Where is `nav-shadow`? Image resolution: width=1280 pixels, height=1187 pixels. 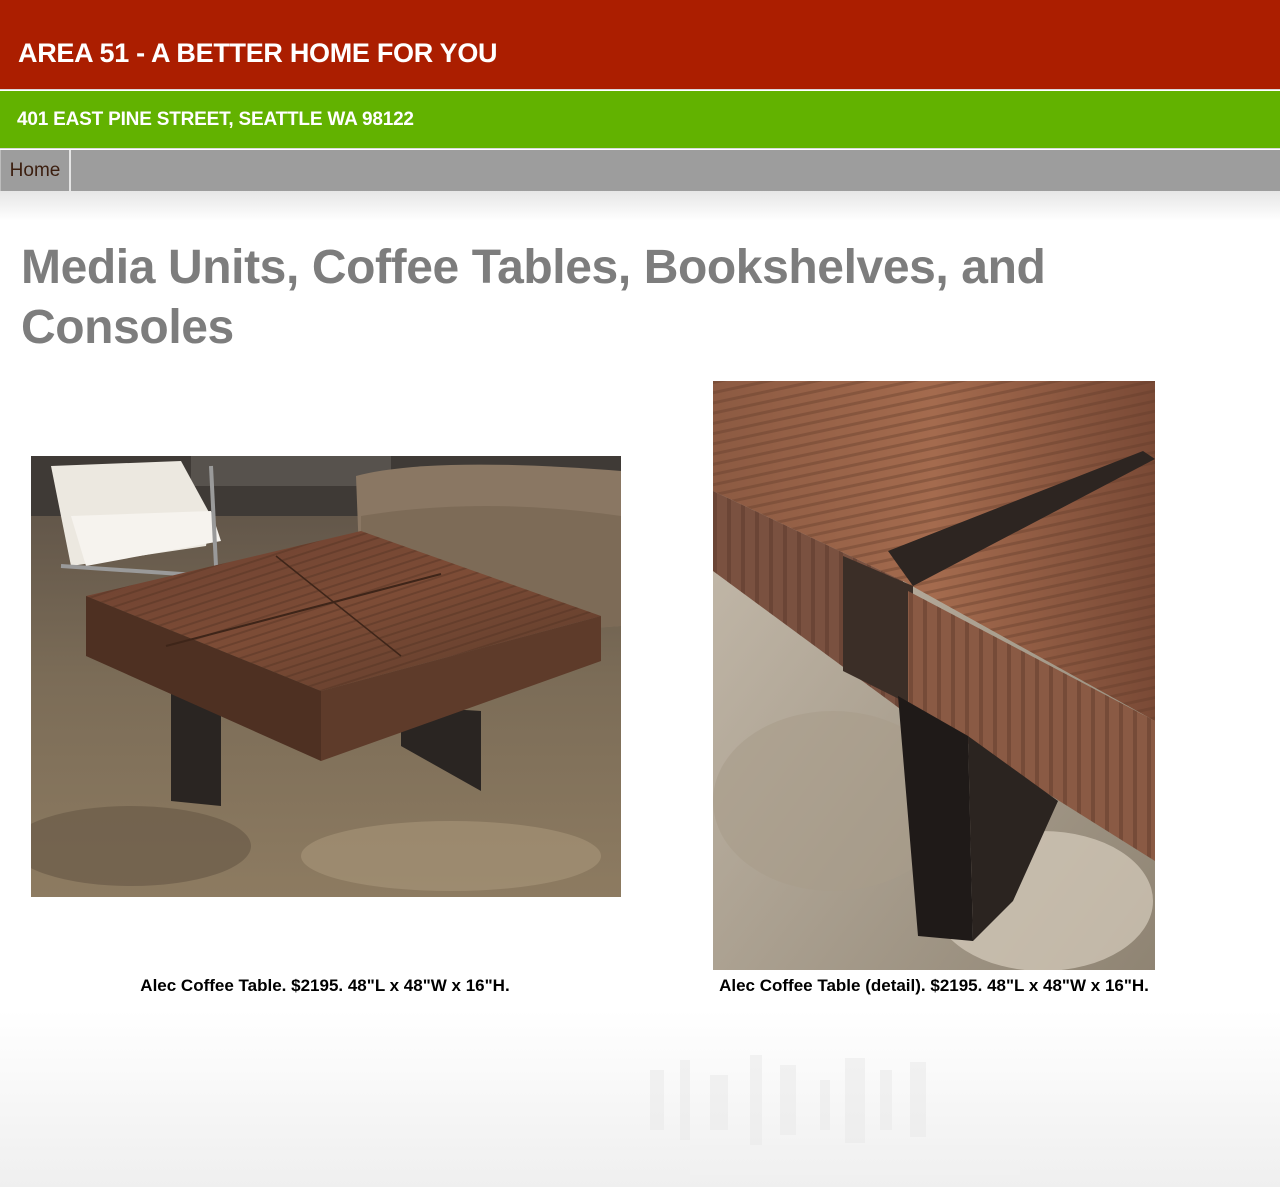
nav-shadow is located at coordinates (640, 206).